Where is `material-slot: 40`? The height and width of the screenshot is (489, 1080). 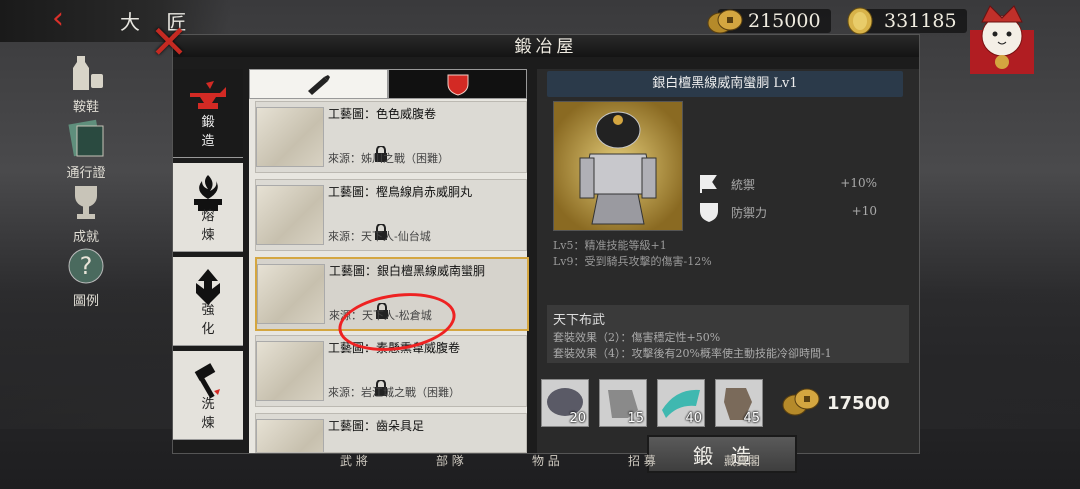 material-slot: 40 is located at coordinates (681, 403).